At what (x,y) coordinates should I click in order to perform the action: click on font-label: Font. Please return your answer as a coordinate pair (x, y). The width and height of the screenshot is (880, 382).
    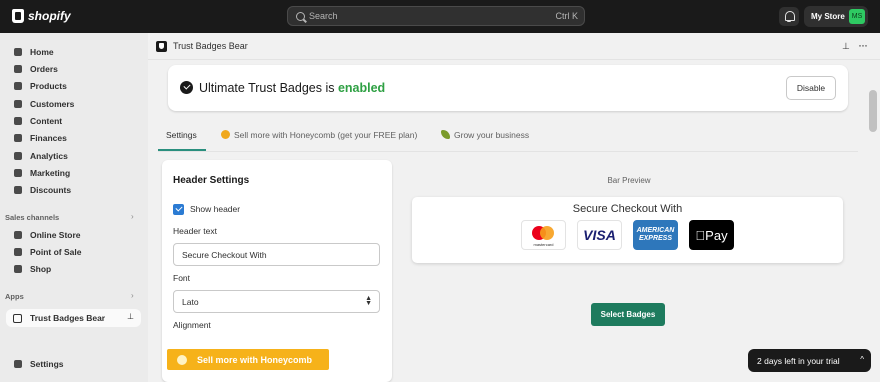
    Looking at the image, I should click on (182, 278).